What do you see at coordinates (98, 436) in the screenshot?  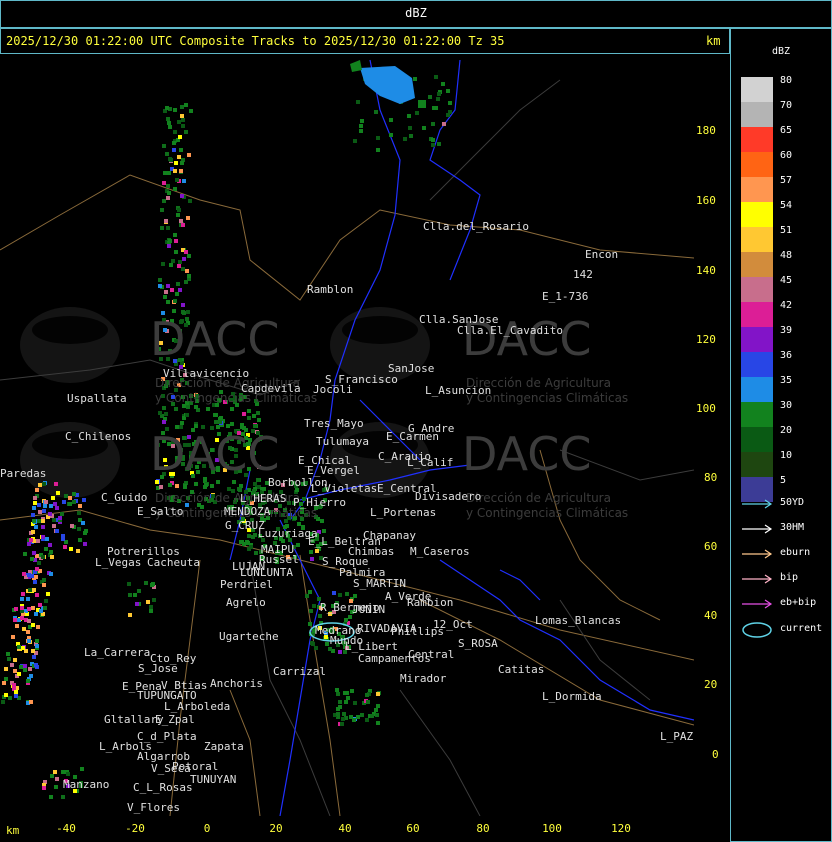 I see `place-label: C_Chilenos` at bounding box center [98, 436].